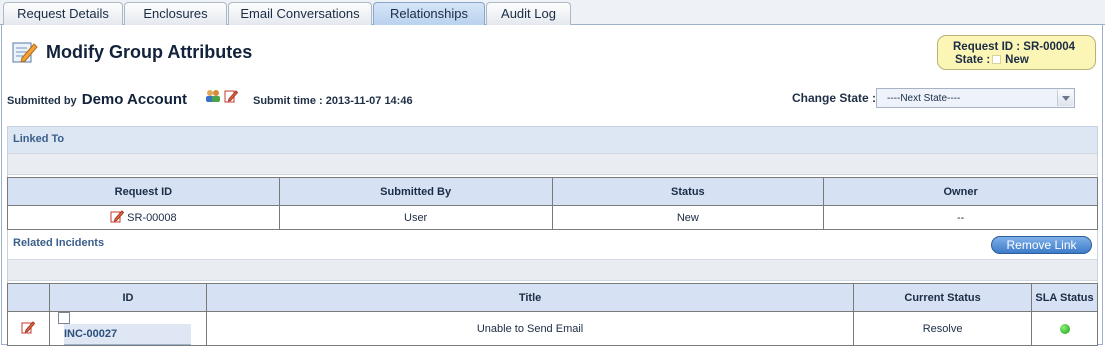  I want to click on column-header: Status, so click(688, 191).